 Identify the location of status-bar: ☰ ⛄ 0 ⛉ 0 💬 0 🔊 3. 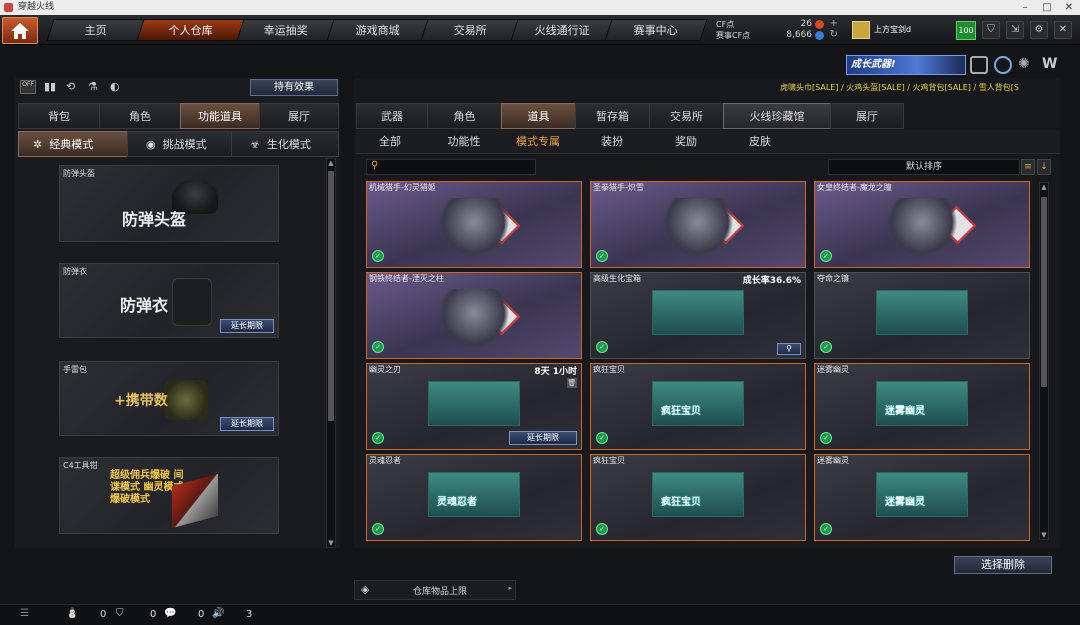
(540, 614).